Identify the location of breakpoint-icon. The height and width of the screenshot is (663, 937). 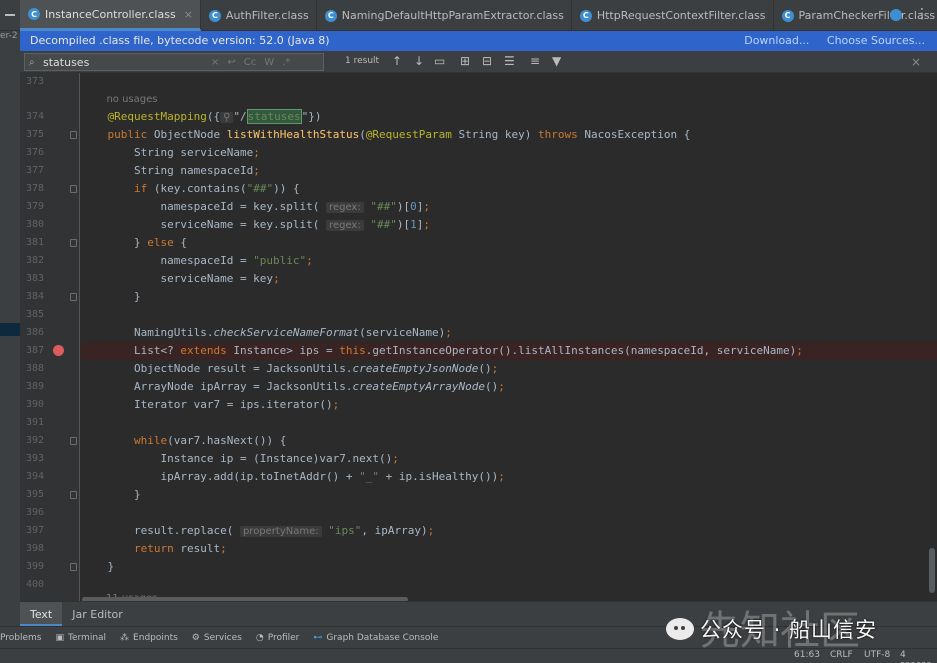
(58, 350).